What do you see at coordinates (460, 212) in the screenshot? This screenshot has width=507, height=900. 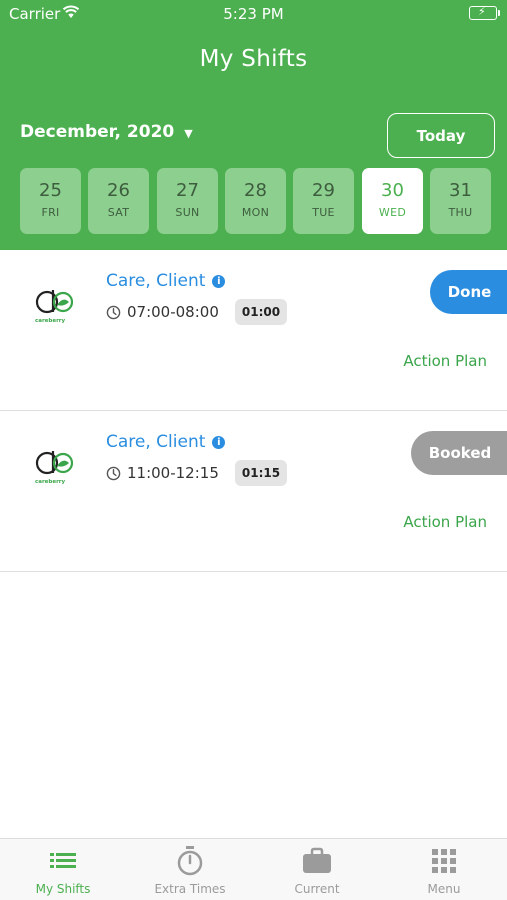 I see `day-weekday: THU` at bounding box center [460, 212].